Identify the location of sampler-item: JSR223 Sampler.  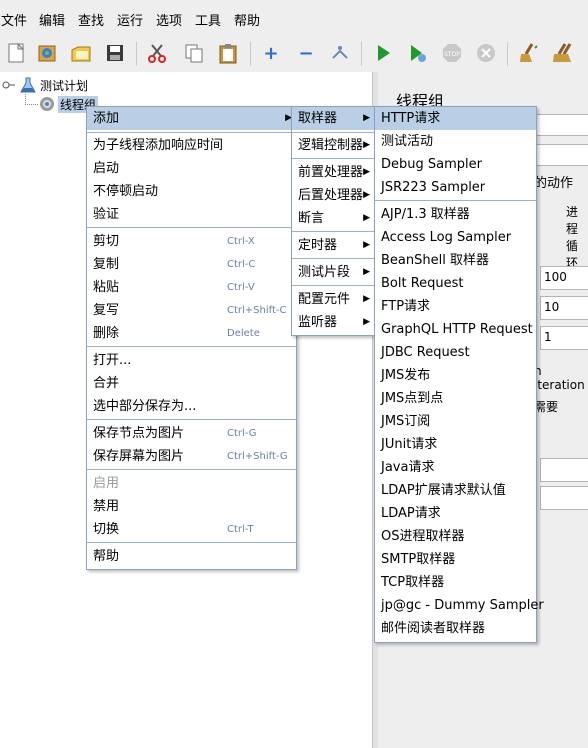
(455, 187).